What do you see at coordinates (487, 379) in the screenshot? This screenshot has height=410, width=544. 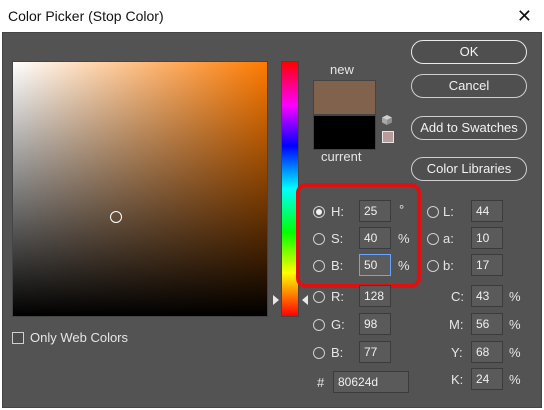 I see `field-k: 24` at bounding box center [487, 379].